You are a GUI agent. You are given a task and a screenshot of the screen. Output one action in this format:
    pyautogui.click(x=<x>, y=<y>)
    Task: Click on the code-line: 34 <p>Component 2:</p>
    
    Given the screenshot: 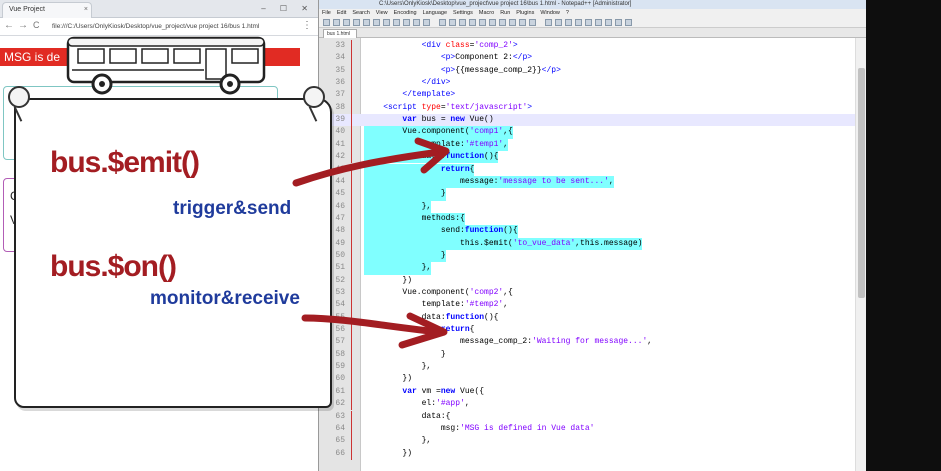 What is the action you would take?
    pyautogui.click(x=587, y=58)
    